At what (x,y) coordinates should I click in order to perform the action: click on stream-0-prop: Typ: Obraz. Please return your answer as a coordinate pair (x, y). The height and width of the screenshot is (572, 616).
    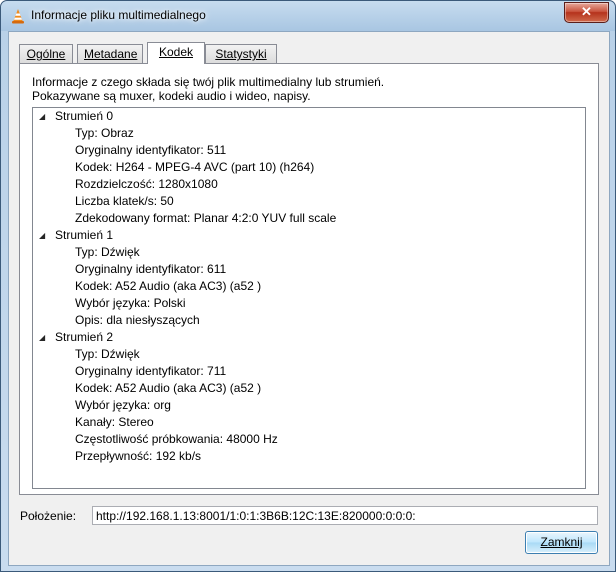
    Looking at the image, I should click on (104, 133).